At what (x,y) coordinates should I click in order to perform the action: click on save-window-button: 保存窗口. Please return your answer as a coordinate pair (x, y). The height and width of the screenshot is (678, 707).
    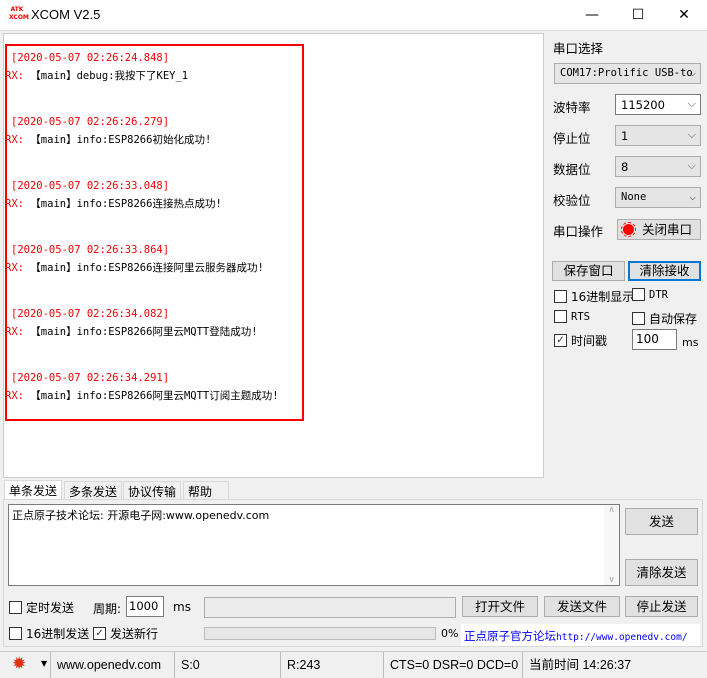
    Looking at the image, I should click on (588, 271).